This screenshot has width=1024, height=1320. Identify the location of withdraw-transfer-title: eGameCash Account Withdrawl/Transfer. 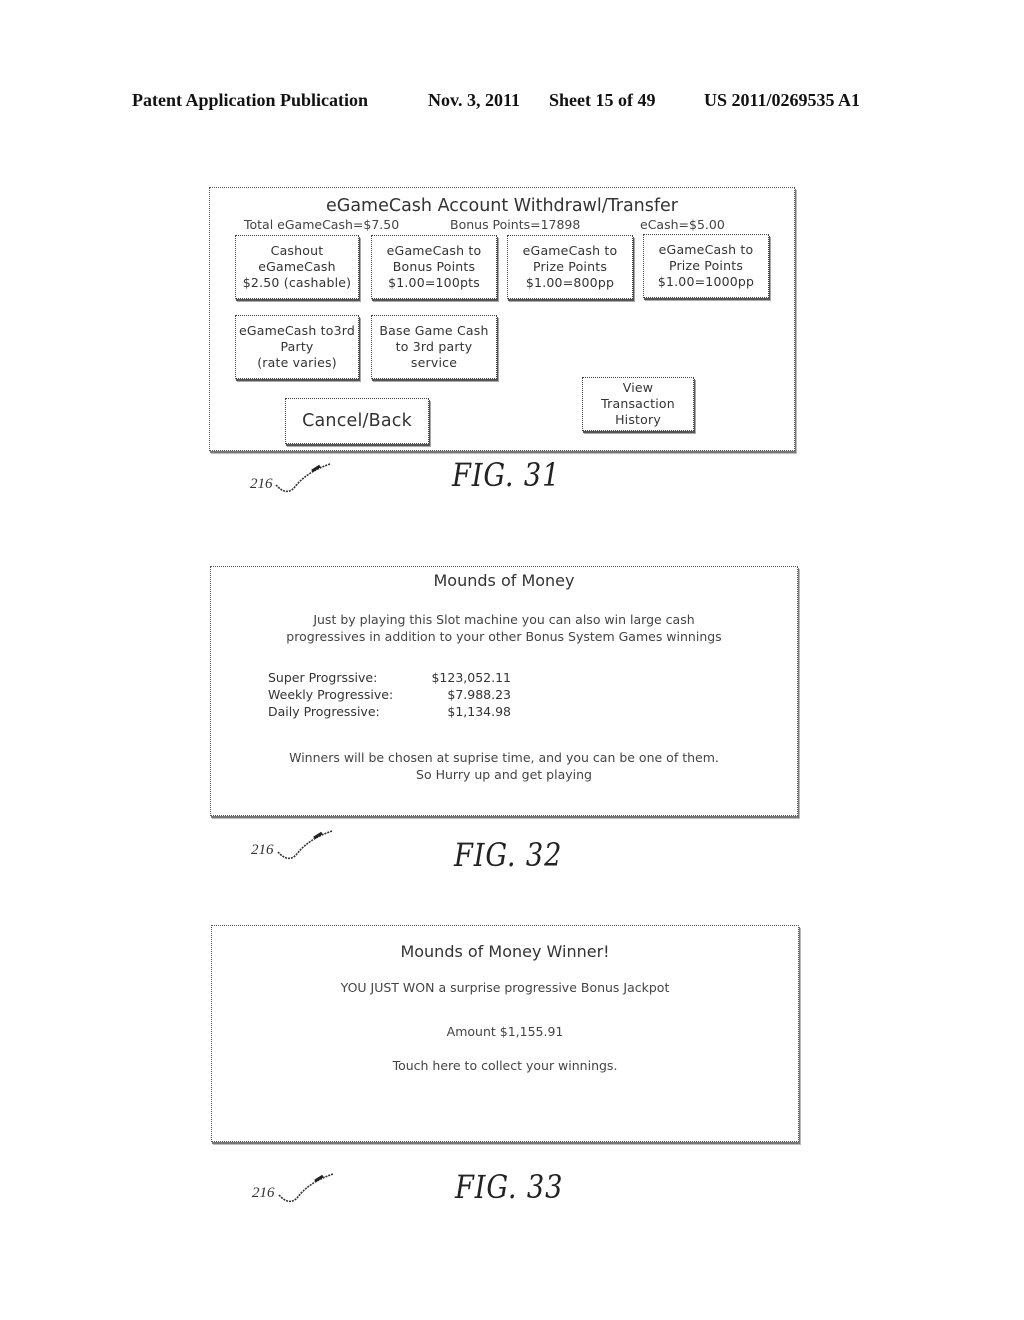
(502, 206).